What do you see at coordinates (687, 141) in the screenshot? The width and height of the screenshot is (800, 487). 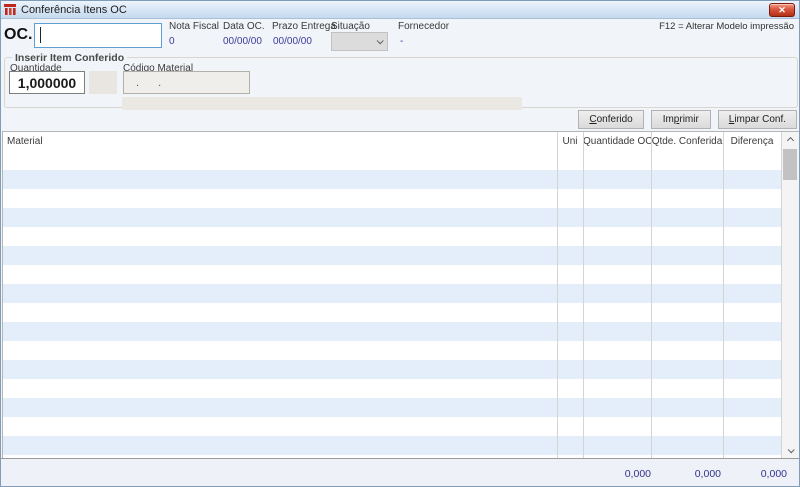 I see `col-header-qtde-conferida: Qtde. Conferida` at bounding box center [687, 141].